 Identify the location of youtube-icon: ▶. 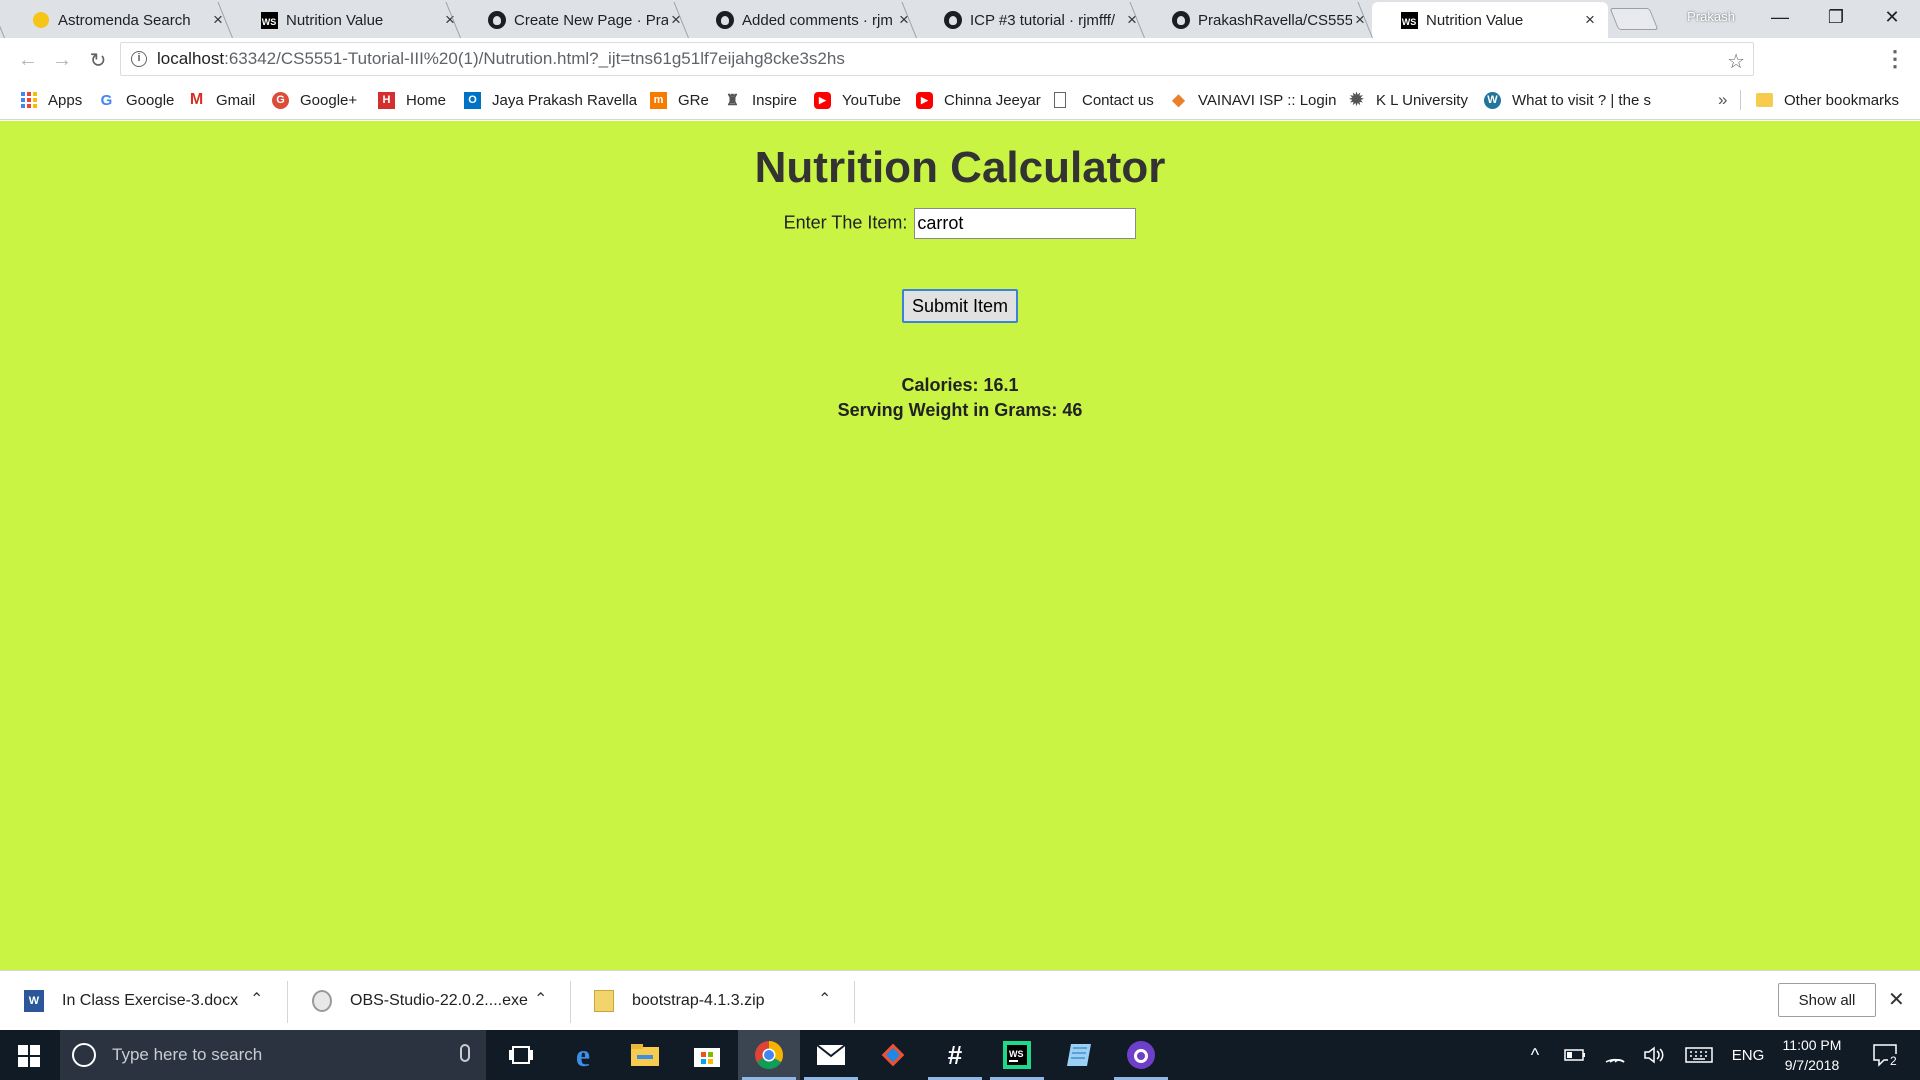
(822, 100).